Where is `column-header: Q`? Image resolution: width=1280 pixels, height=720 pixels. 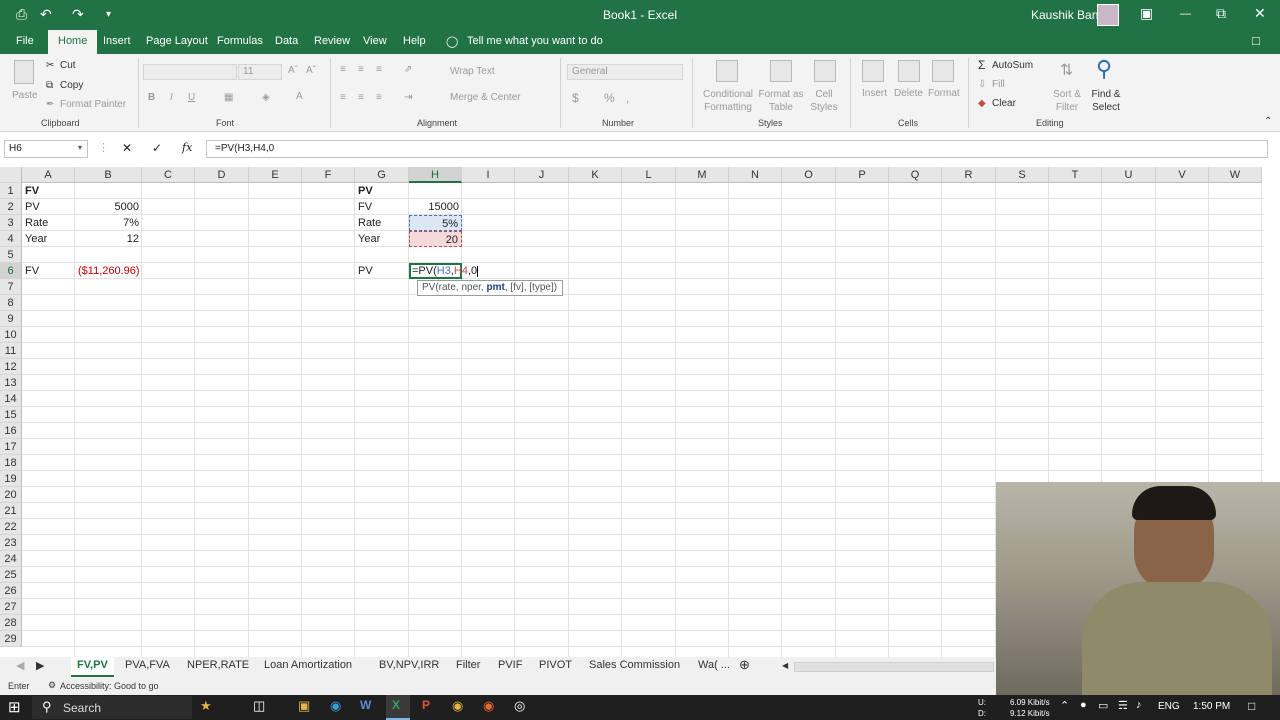 column-header: Q is located at coordinates (915, 175).